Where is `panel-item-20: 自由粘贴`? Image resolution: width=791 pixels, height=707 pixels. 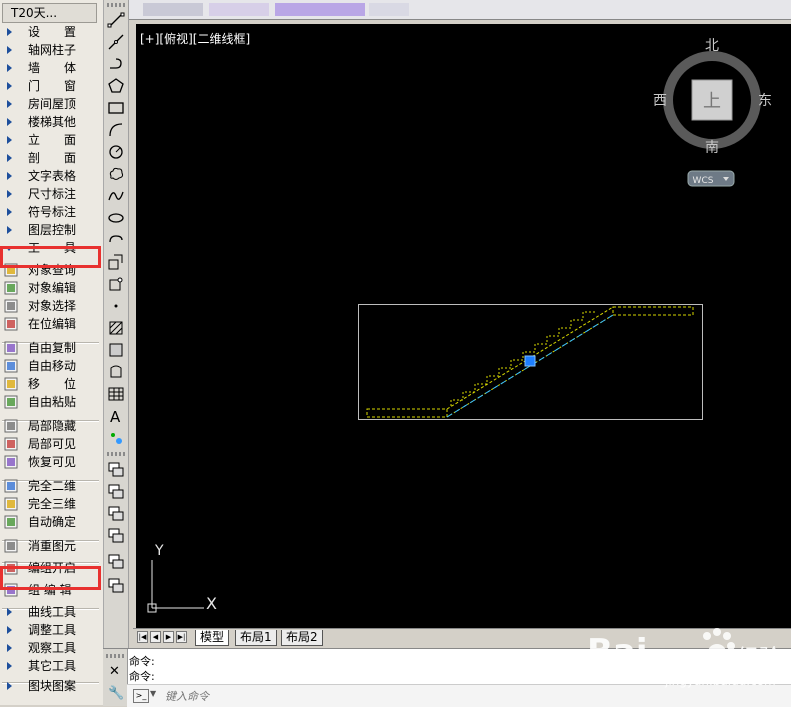
panel-item-20: 自由粘贴 is located at coordinates (51, 402).